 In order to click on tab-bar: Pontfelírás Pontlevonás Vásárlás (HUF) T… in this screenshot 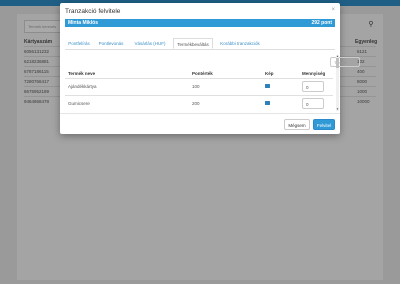, I will do `click(200, 44)`.